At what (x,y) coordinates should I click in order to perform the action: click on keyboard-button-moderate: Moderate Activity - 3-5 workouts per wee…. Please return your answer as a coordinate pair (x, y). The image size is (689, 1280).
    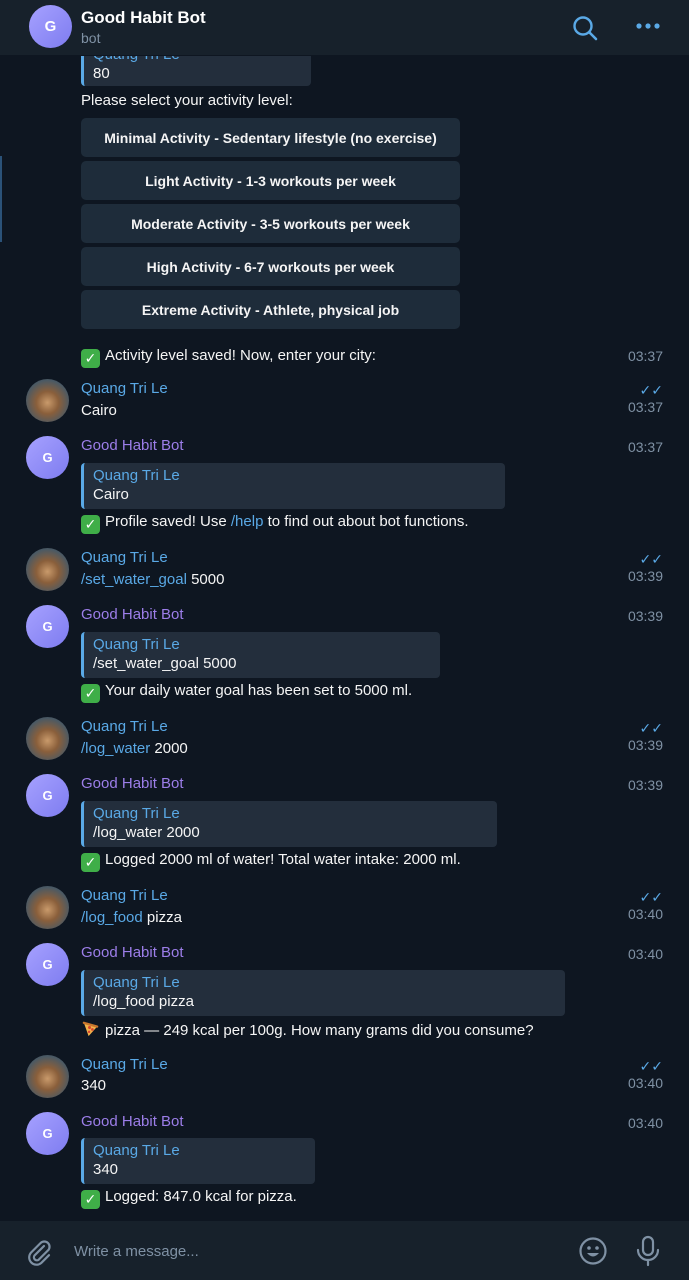
    Looking at the image, I should click on (270, 223).